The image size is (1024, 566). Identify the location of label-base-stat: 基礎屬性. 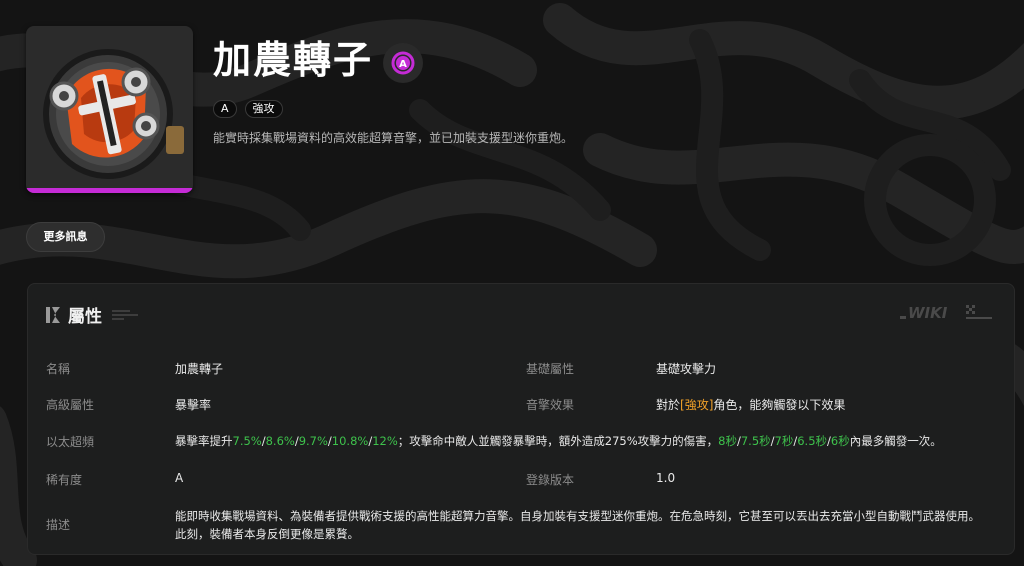
(550, 369).